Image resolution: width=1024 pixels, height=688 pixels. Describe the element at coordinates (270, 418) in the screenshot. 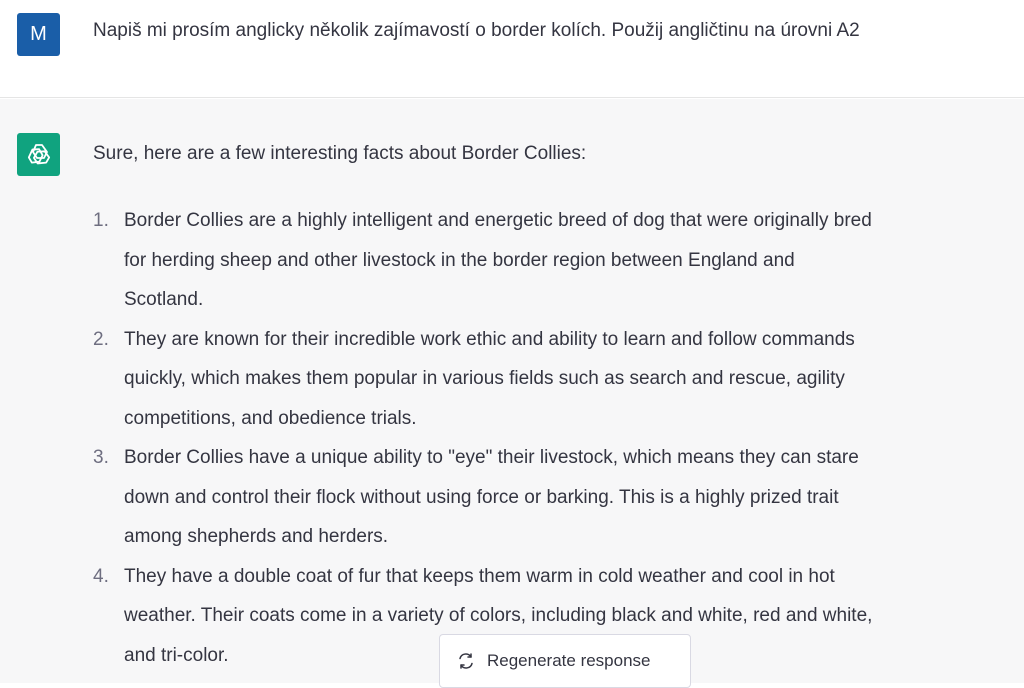

I see `list-item-line: competitions, and obedience trials.` at that location.